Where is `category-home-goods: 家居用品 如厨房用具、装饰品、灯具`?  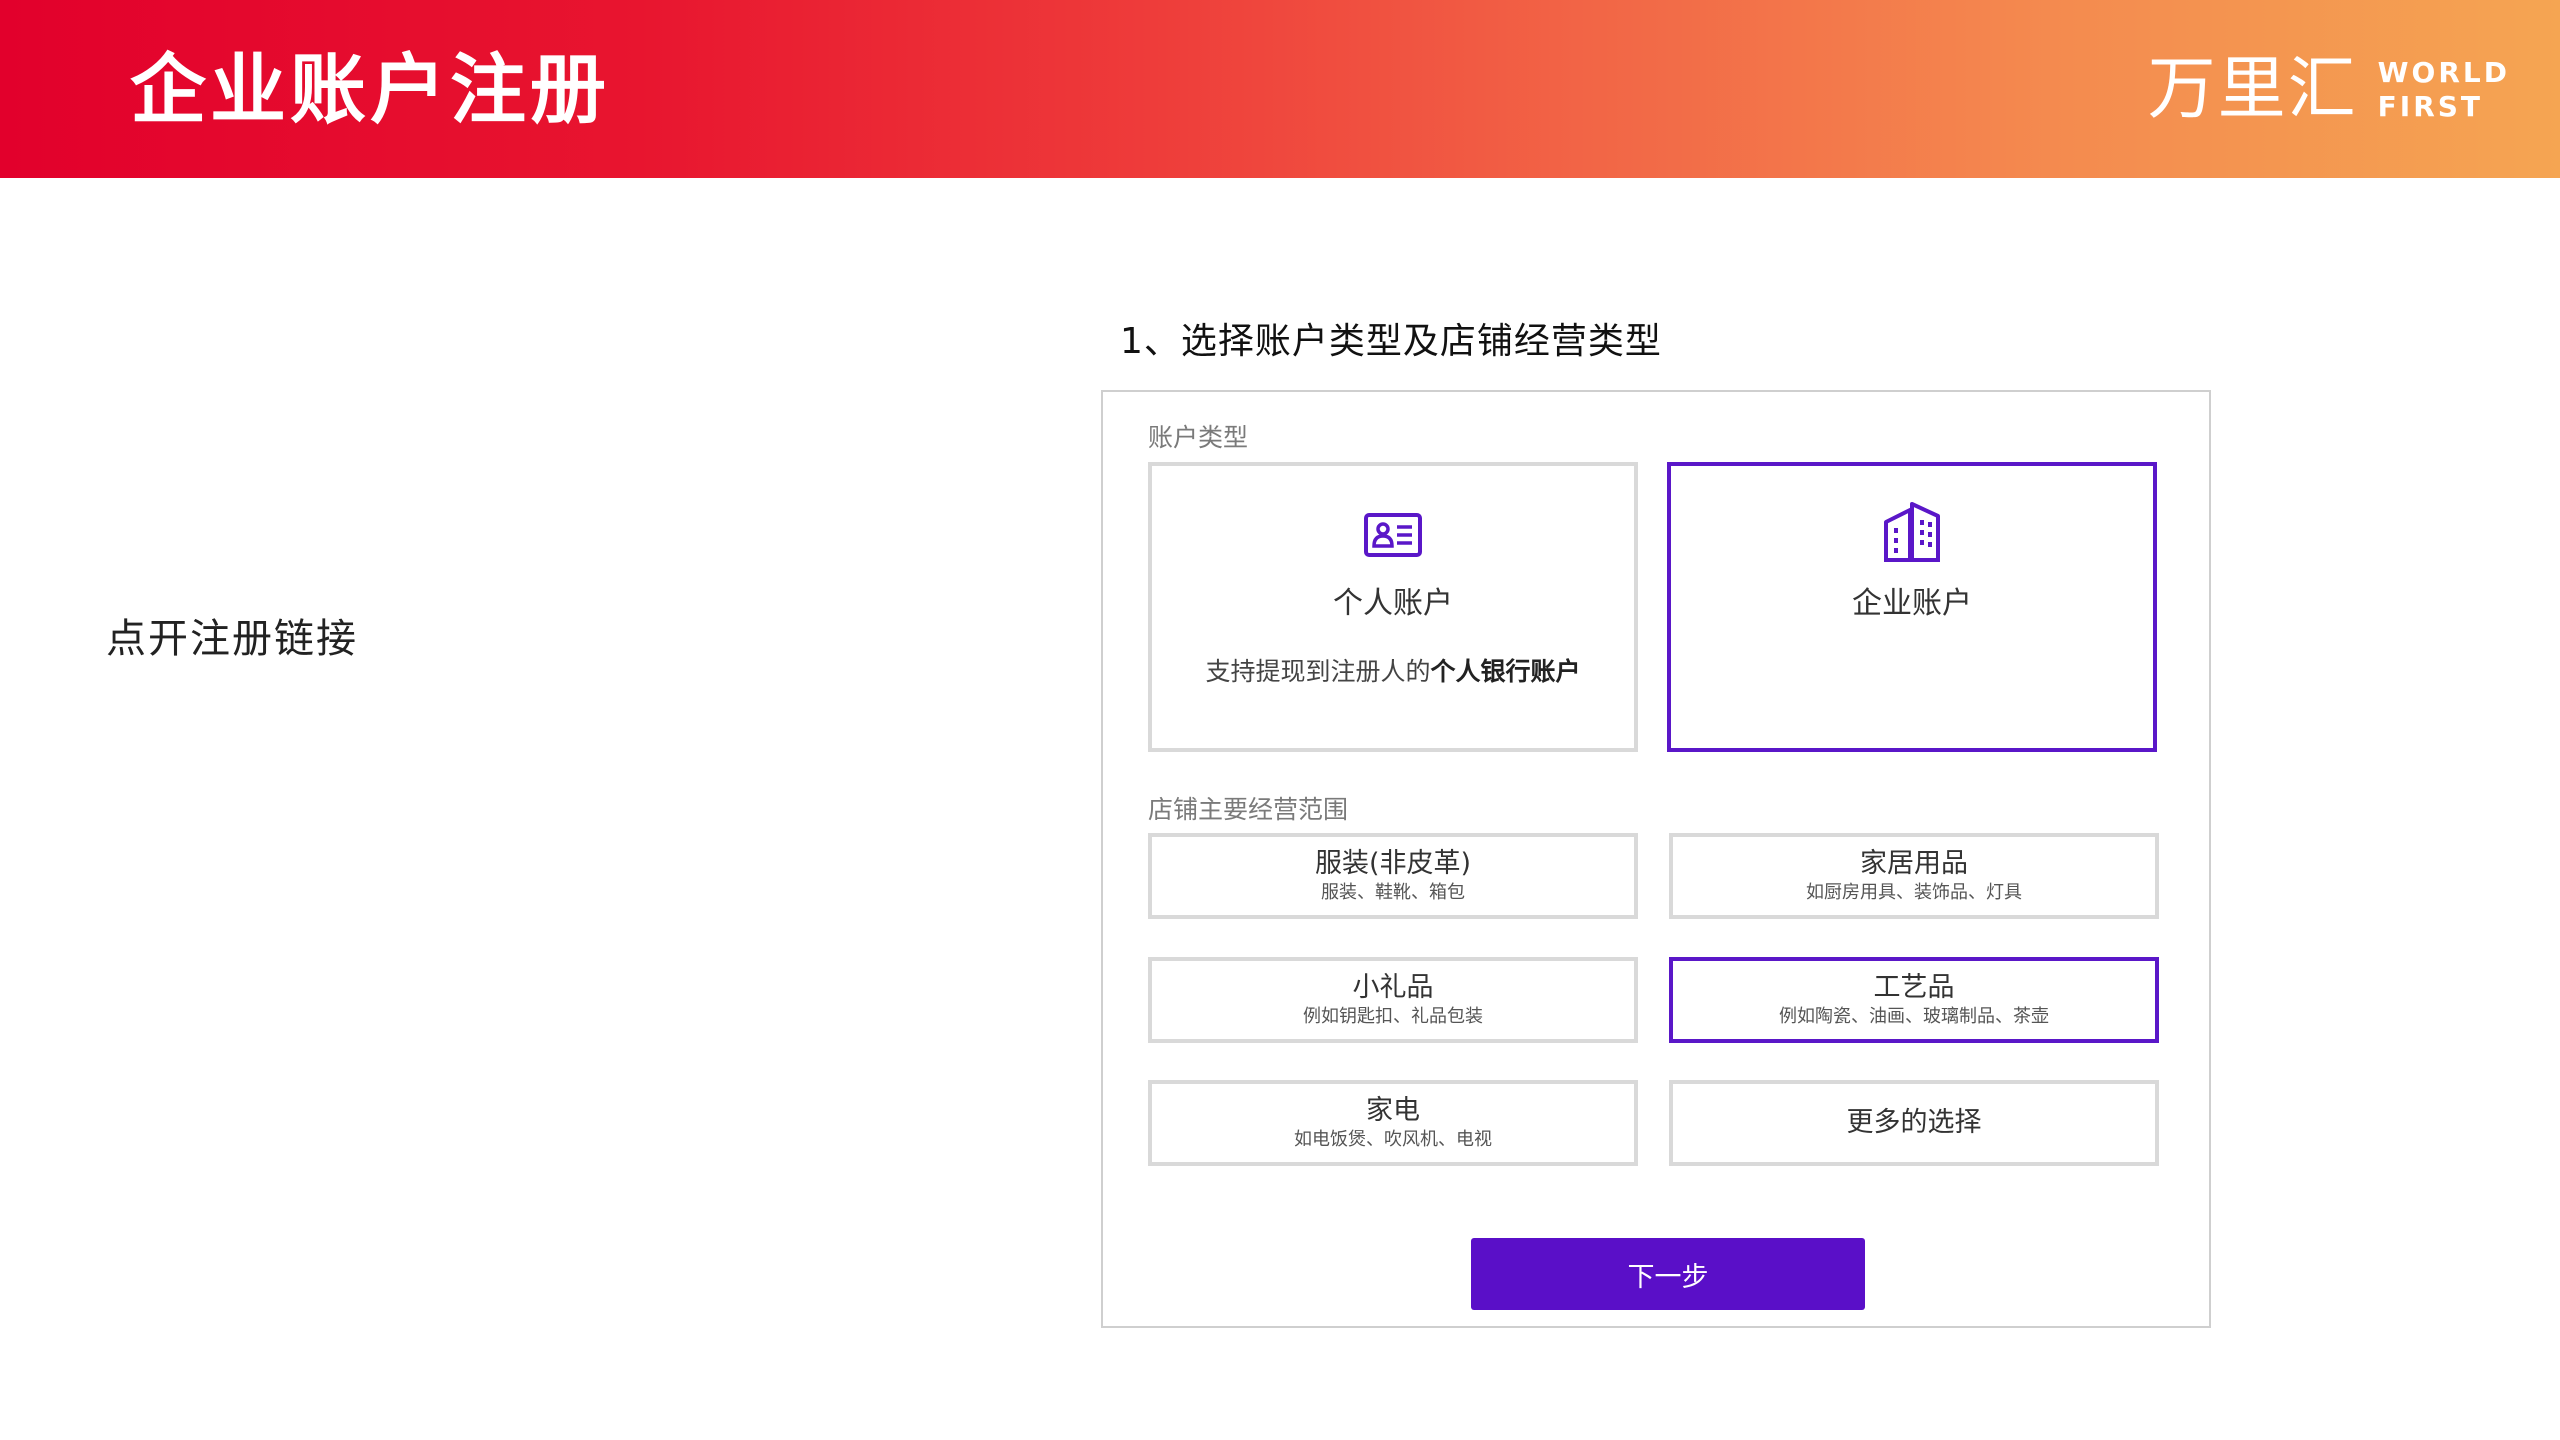 category-home-goods: 家居用品 如厨房用具、装饰品、灯具 is located at coordinates (1914, 876).